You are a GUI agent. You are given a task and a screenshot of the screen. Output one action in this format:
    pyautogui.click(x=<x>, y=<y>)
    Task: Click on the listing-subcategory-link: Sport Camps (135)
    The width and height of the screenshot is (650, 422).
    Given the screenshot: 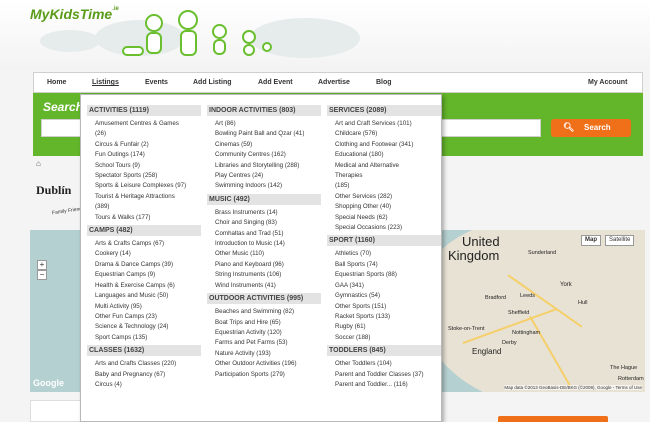 What is the action you would take?
    pyautogui.click(x=144, y=338)
    